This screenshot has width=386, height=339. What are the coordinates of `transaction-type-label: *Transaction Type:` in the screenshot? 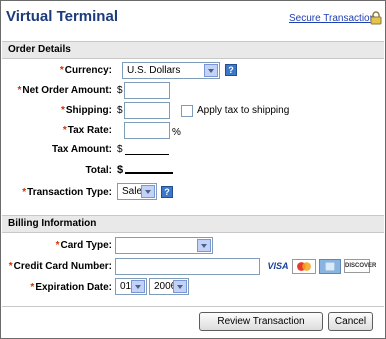 It's located at (67, 192).